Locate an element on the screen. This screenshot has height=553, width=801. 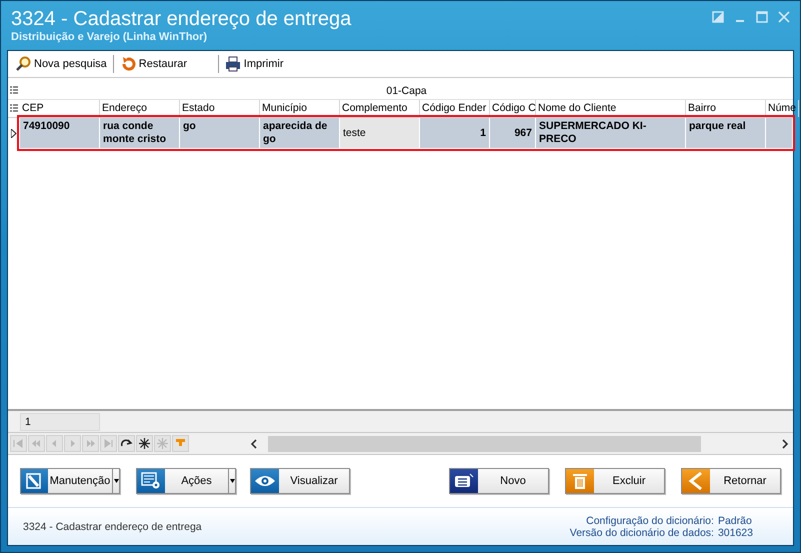
scroll-left-icon is located at coordinates (254, 443).